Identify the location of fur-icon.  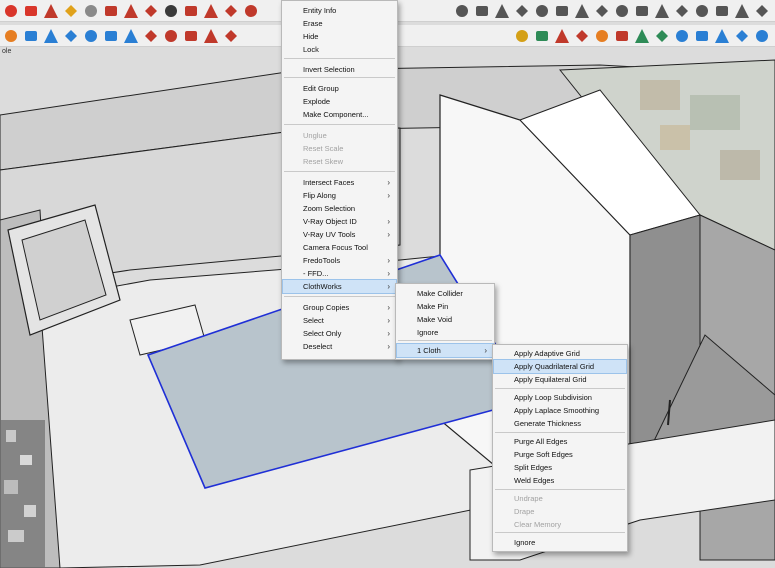
(211, 36).